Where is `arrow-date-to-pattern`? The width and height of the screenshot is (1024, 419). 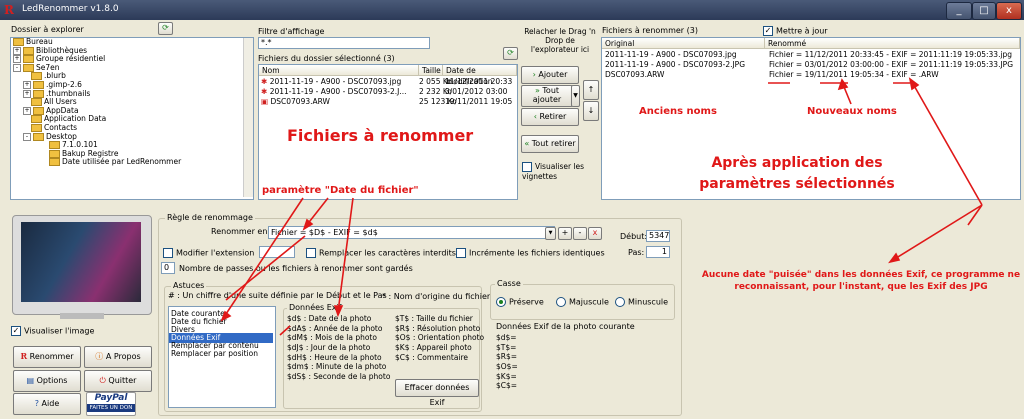 arrow-date-to-pattern is located at coordinates (265, 268).